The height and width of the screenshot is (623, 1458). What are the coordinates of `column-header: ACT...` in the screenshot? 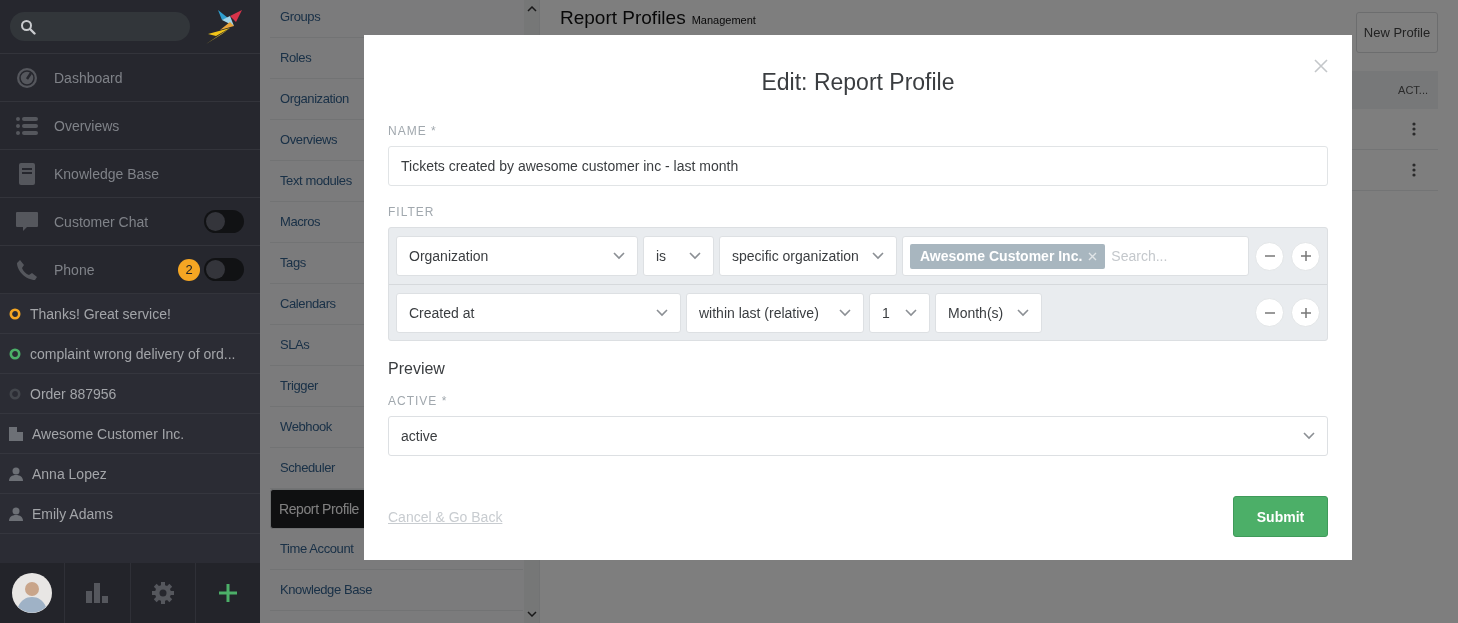 It's located at (1413, 90).